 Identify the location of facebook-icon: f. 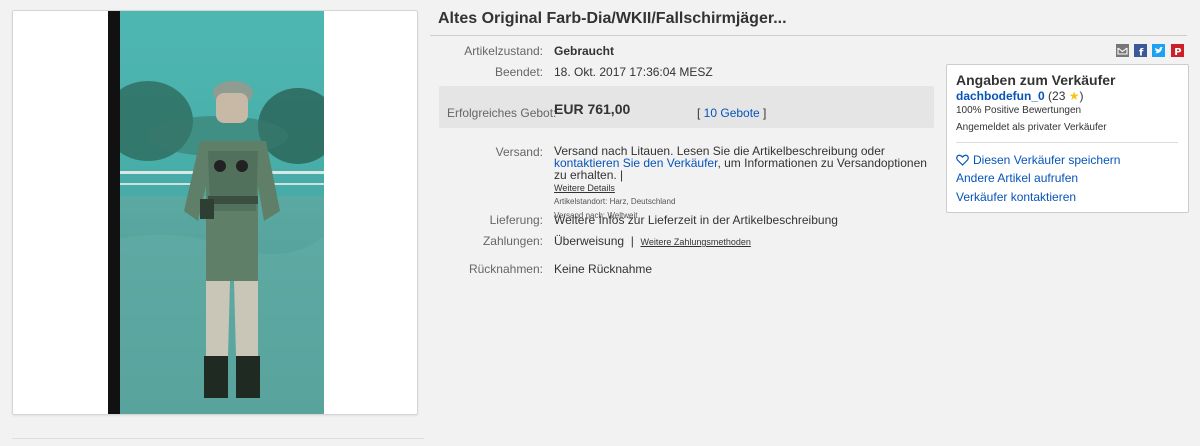
(1140, 50).